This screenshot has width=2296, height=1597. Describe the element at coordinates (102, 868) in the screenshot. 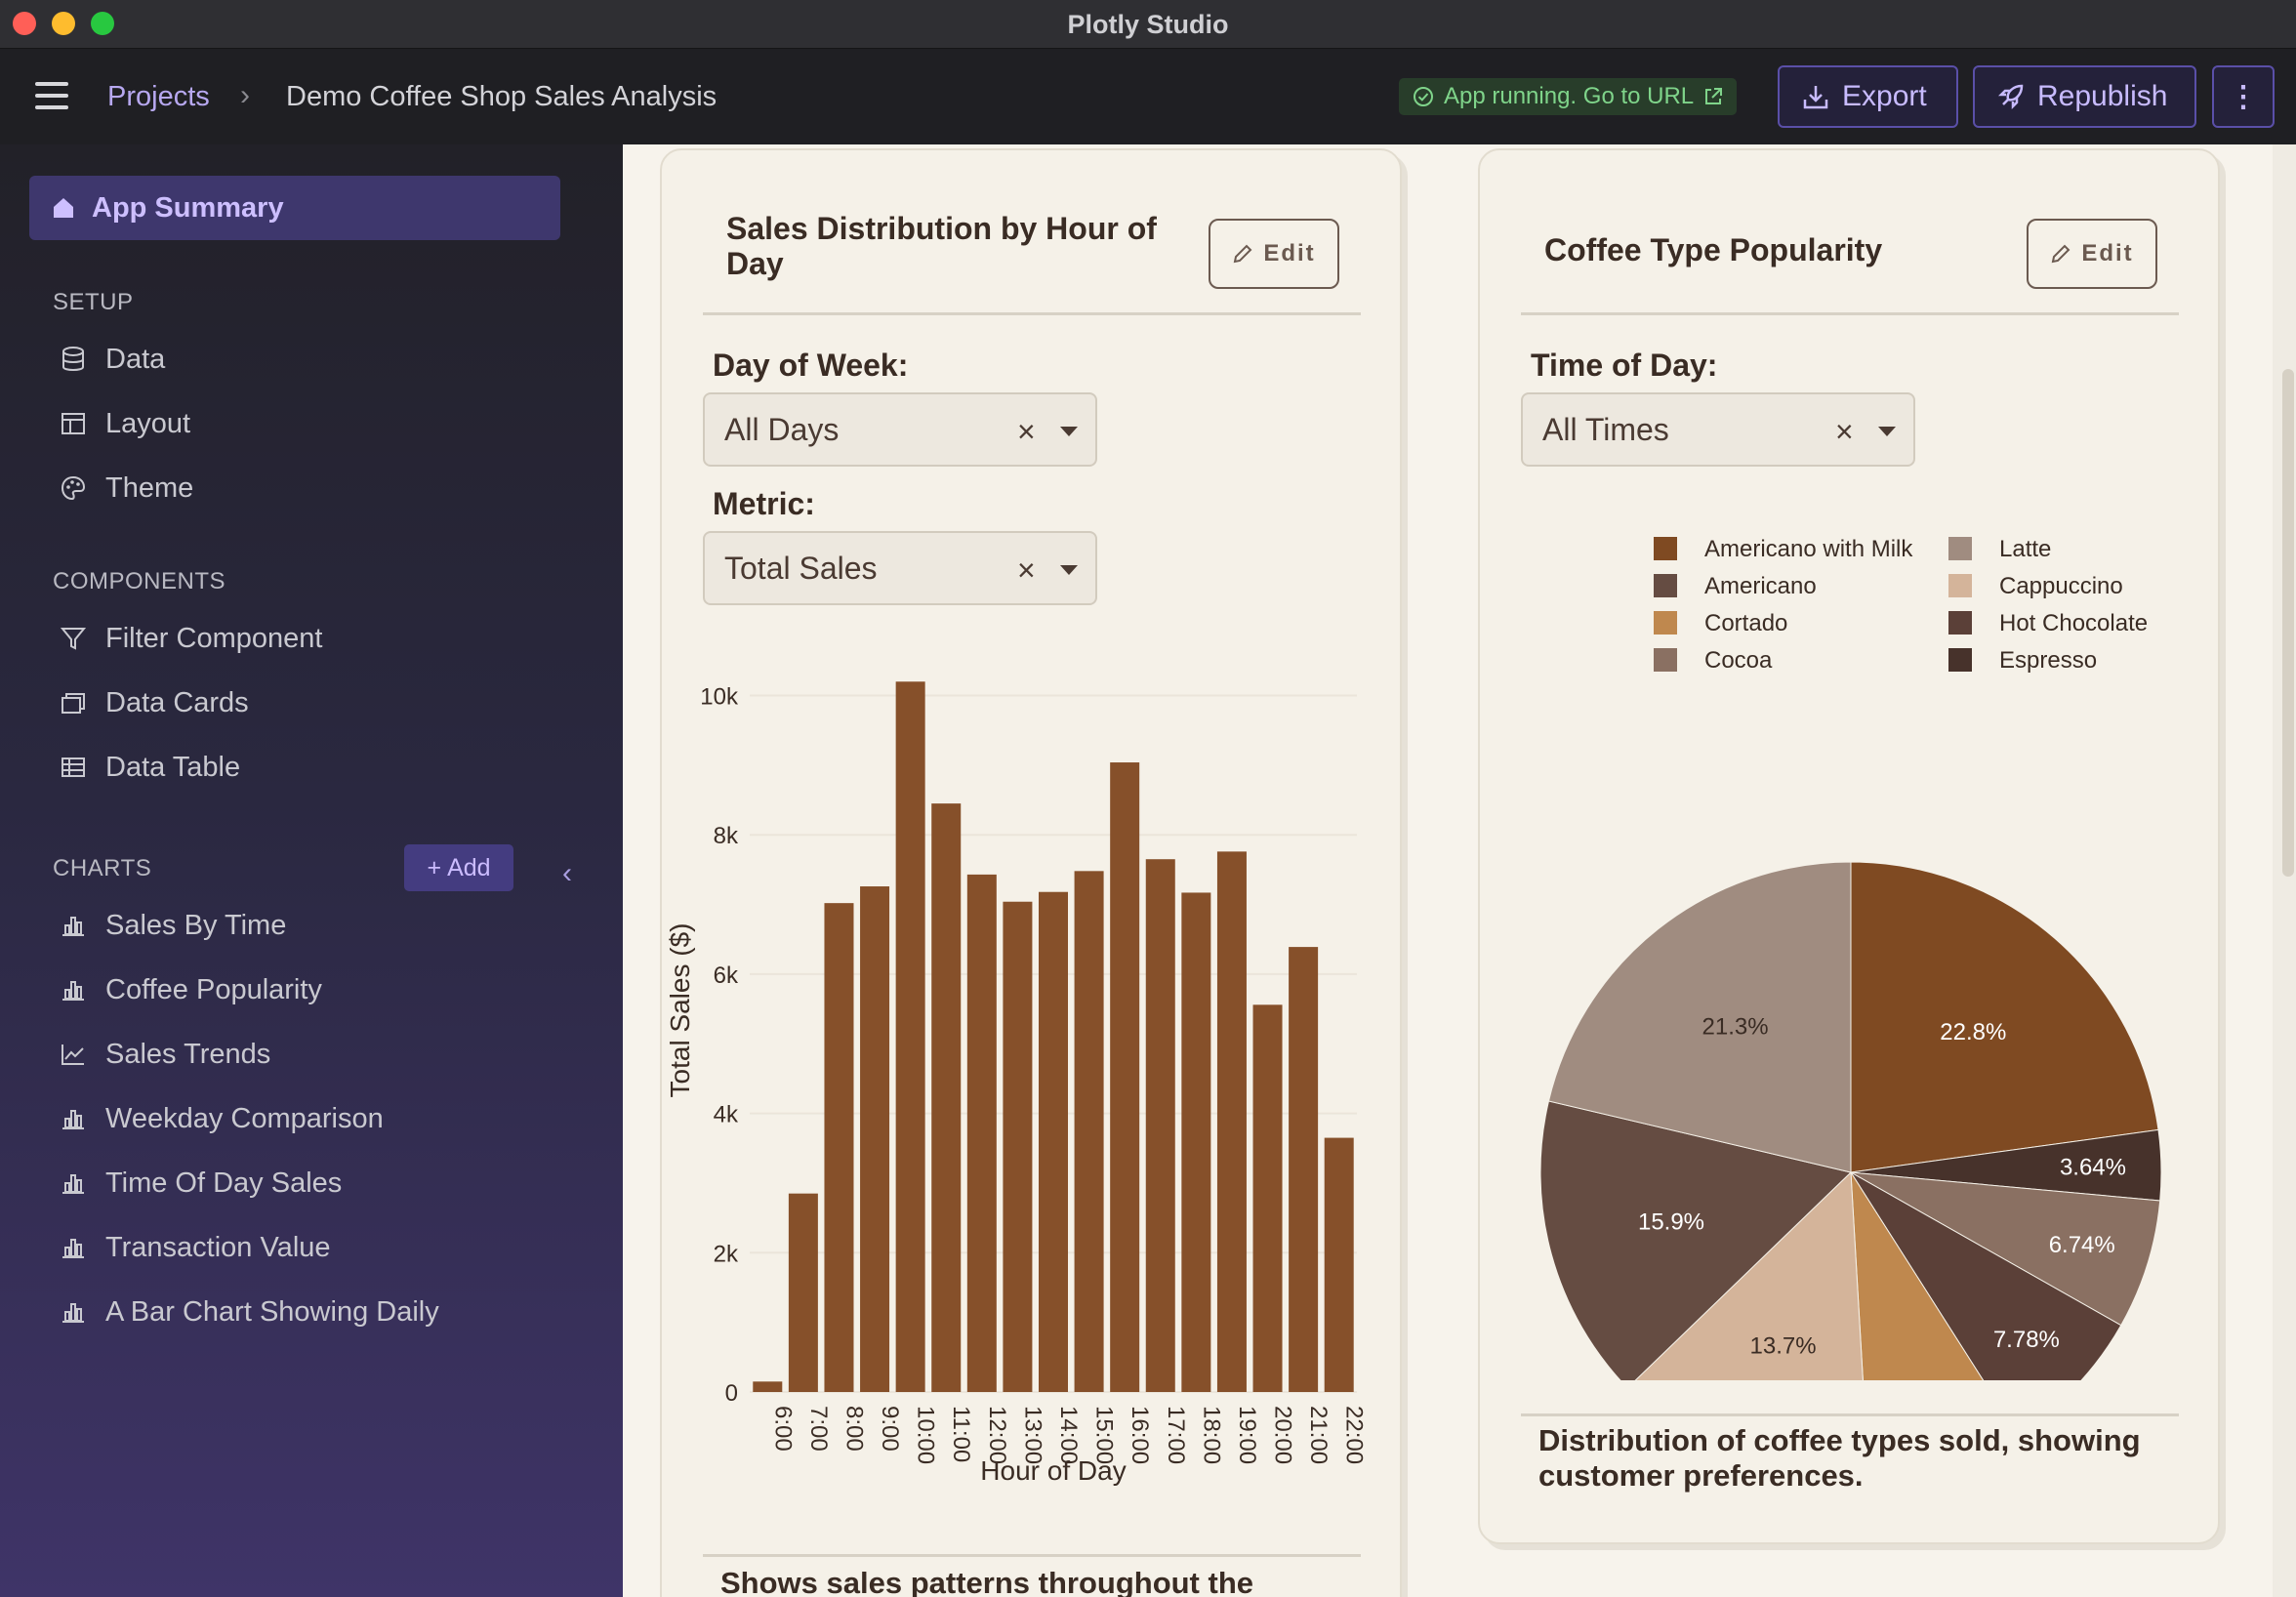

I see `section-title-charts: CHARTS` at that location.